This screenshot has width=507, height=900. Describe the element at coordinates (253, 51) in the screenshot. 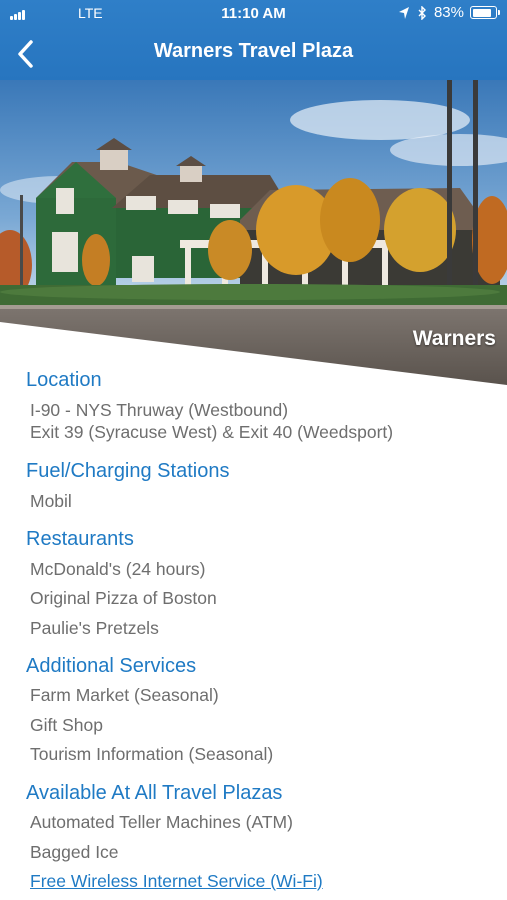

I see `page-title: Warners Travel Plaza` at that location.